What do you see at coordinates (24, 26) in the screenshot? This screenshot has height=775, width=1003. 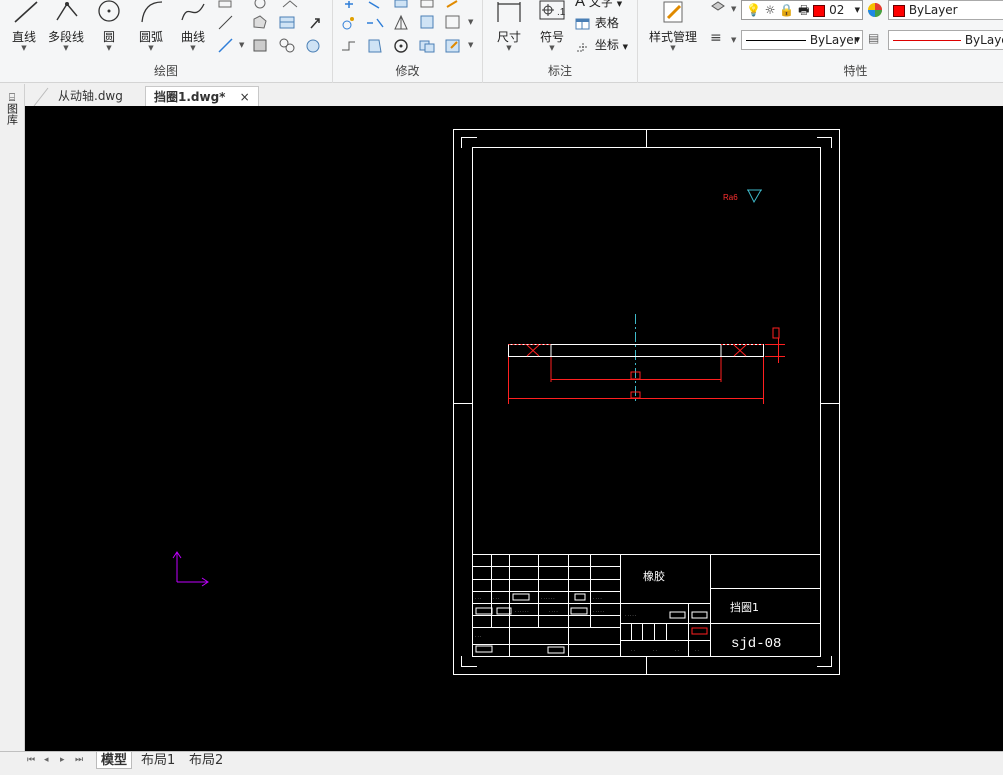 I see `line-button: 直线 ▼` at bounding box center [24, 26].